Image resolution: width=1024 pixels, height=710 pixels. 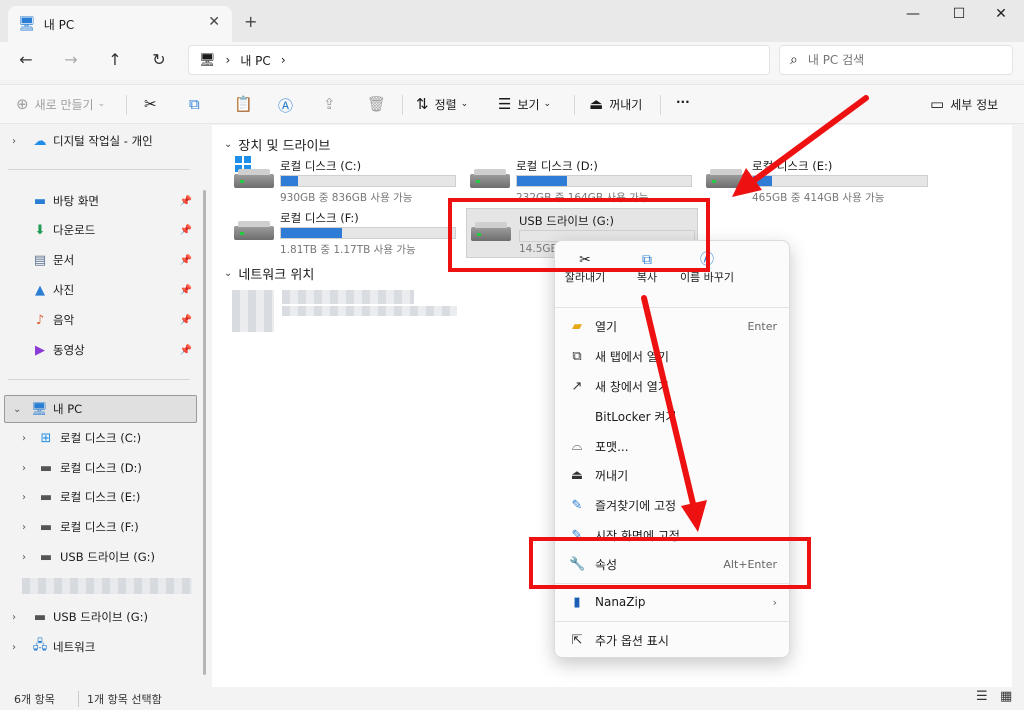 I want to click on sidebar-item-label: 로컬 디스크 (C:), so click(x=101, y=438).